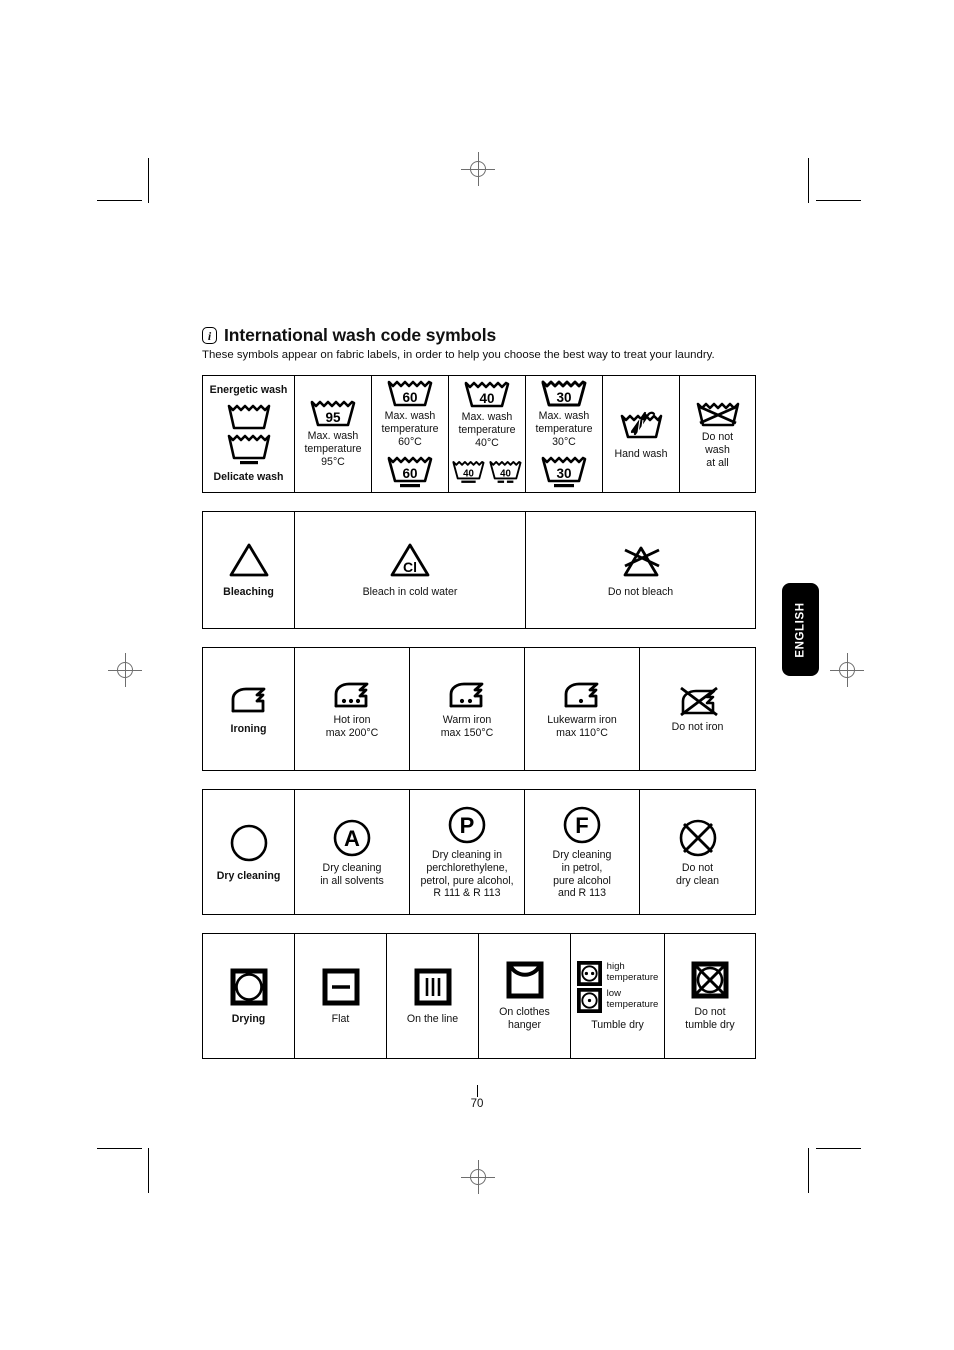  I want to click on dry-cleaning-perchlorethylene-line-3: petrol, pure alcohol,, so click(467, 880).